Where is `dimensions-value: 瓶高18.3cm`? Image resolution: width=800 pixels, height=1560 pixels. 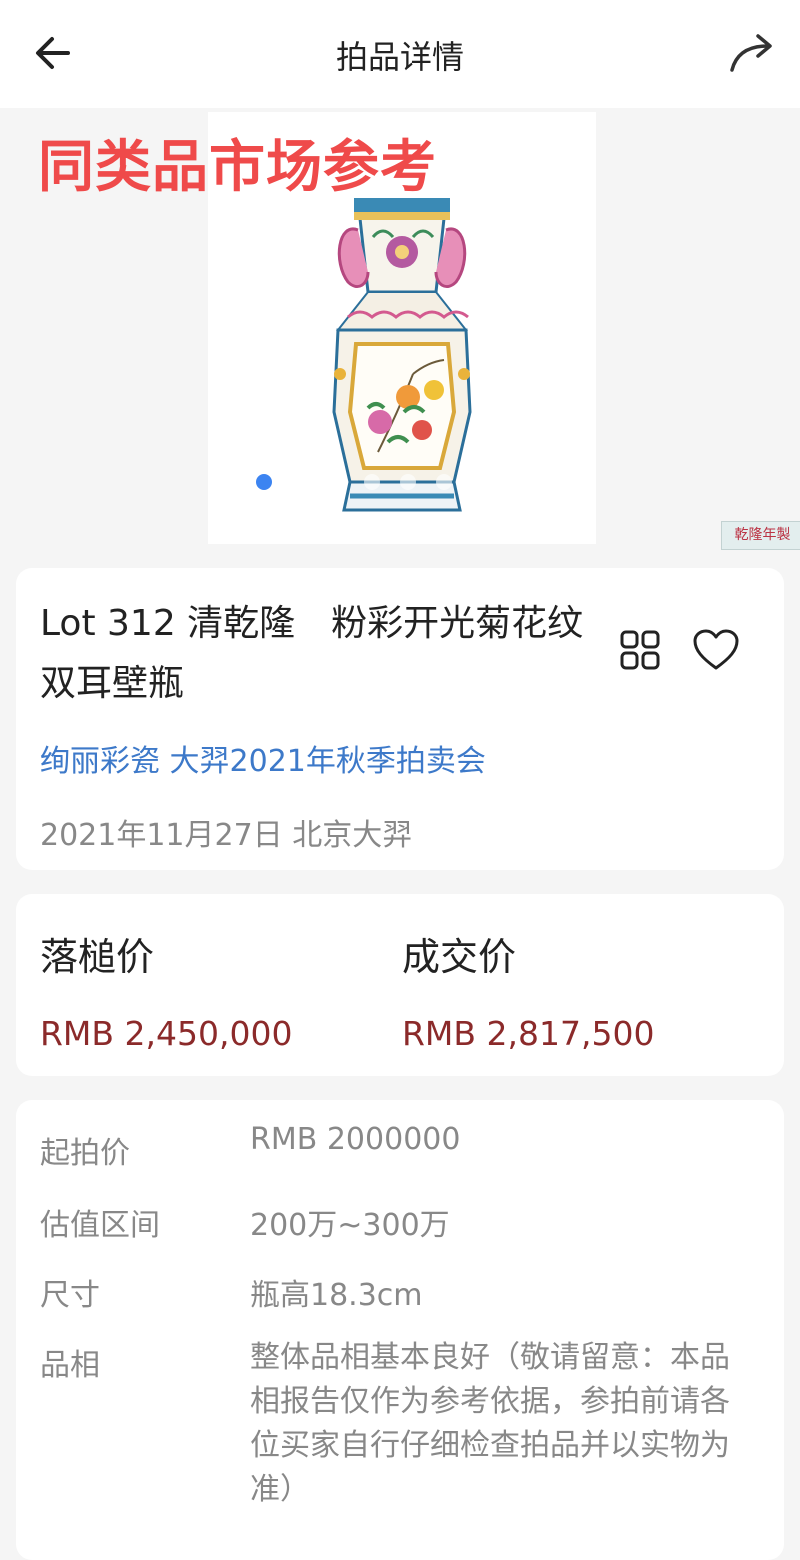
dimensions-value: 瓶高18.3cm is located at coordinates (336, 1295).